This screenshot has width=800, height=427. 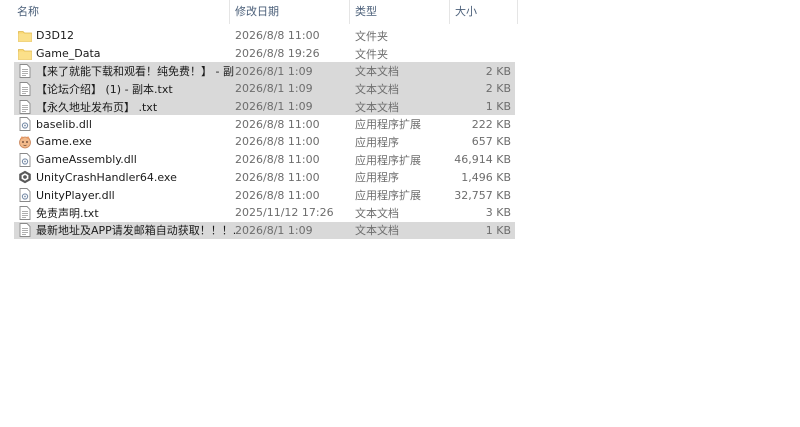 I want to click on file-name: Game.exe, so click(x=64, y=142).